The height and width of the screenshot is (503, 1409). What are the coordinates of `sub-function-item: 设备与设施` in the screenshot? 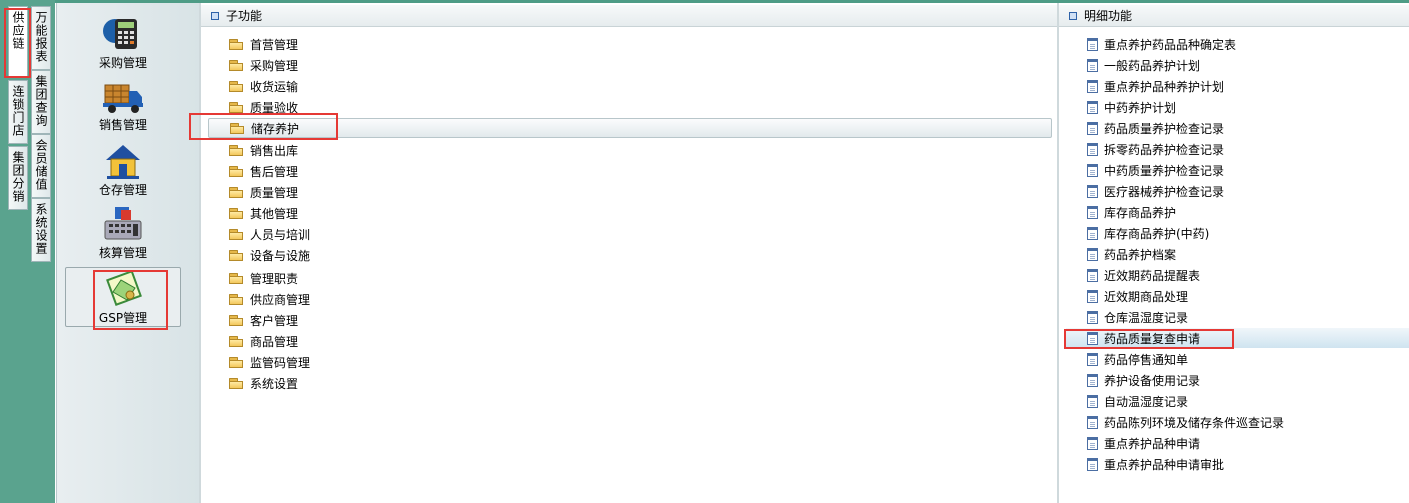 It's located at (269, 255).